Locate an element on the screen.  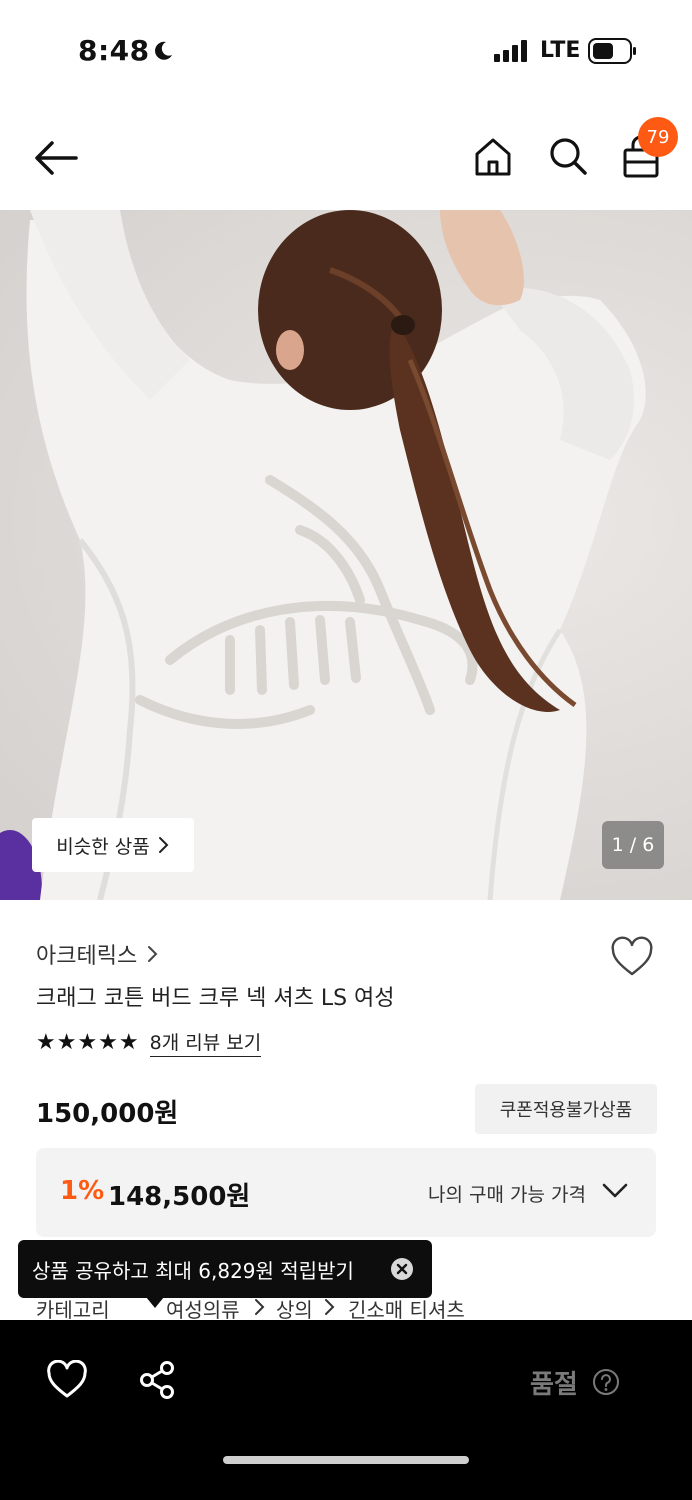
home-indicator is located at coordinates (346, 1460).